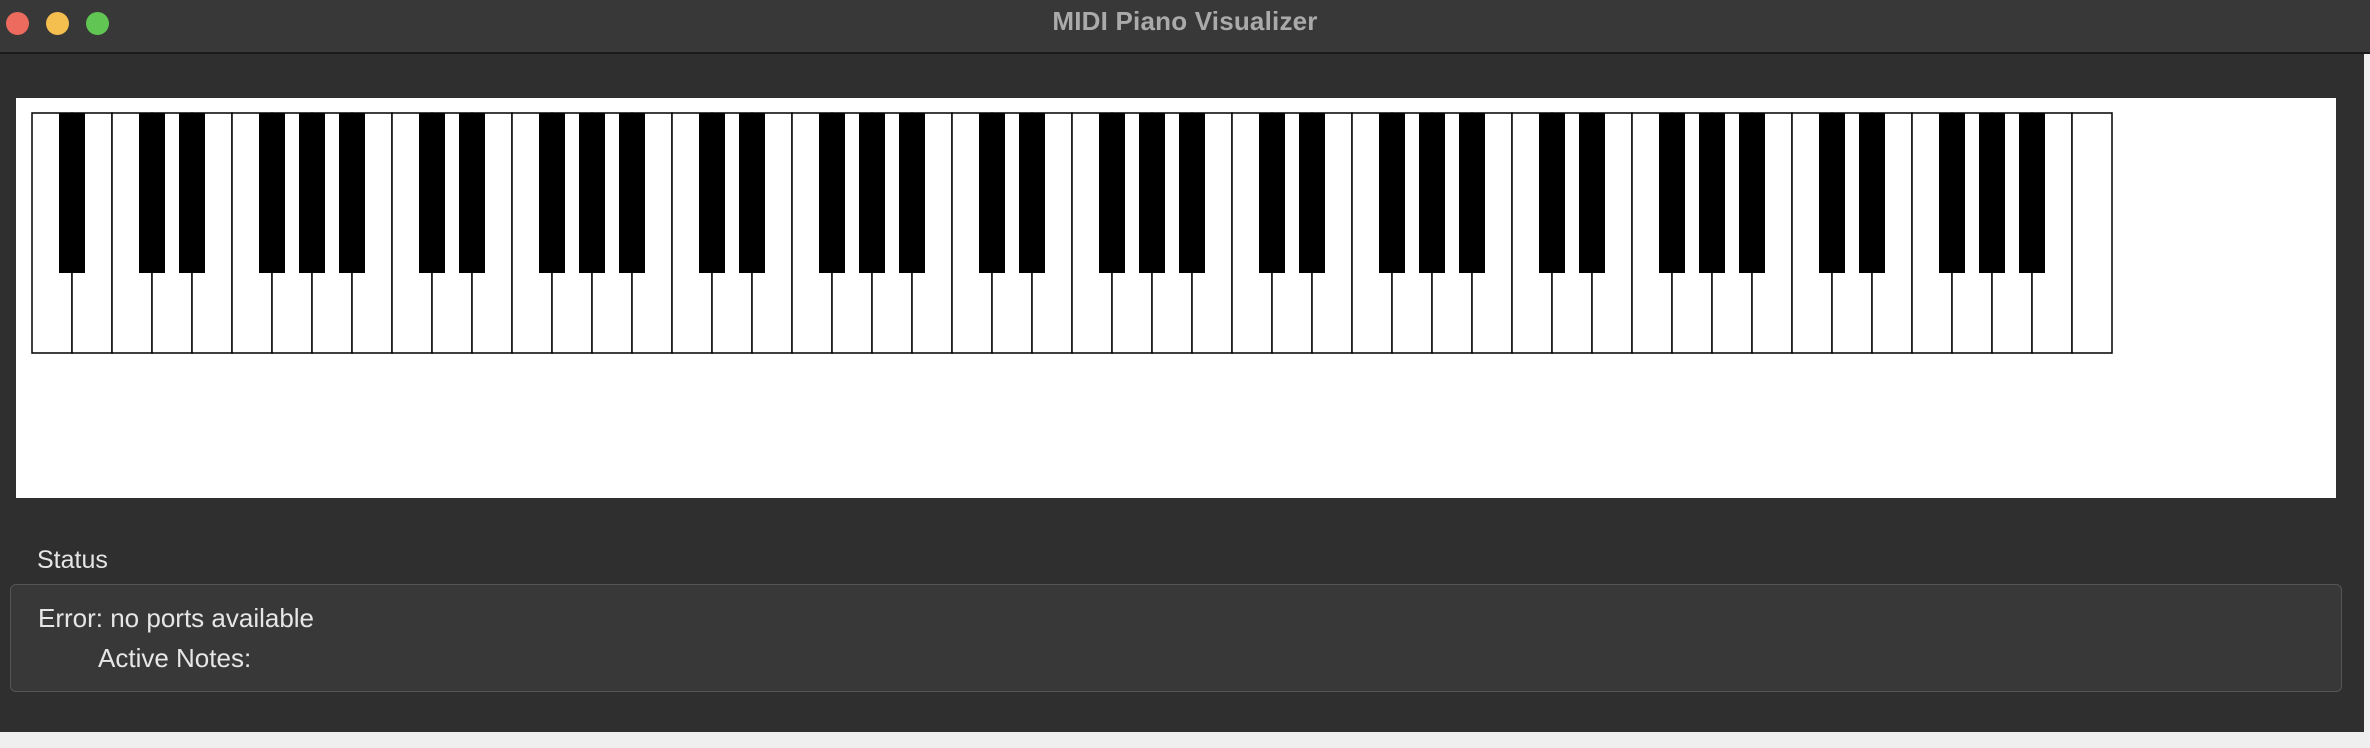  Describe the element at coordinates (1176, 638) in the screenshot. I see `status-panel: Error: no ports available Active Notes:` at that location.